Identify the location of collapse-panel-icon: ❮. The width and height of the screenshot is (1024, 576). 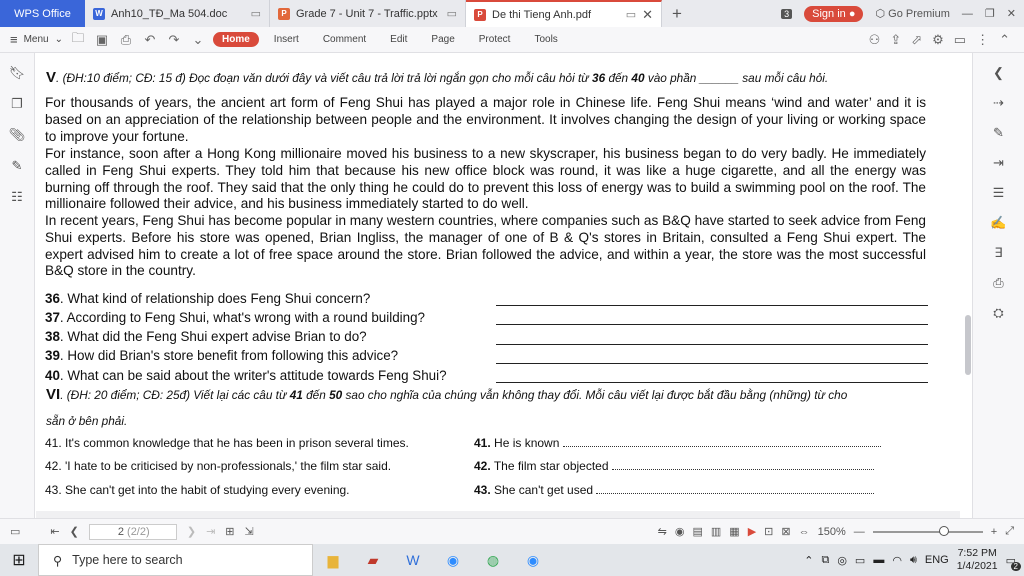
(998, 73).